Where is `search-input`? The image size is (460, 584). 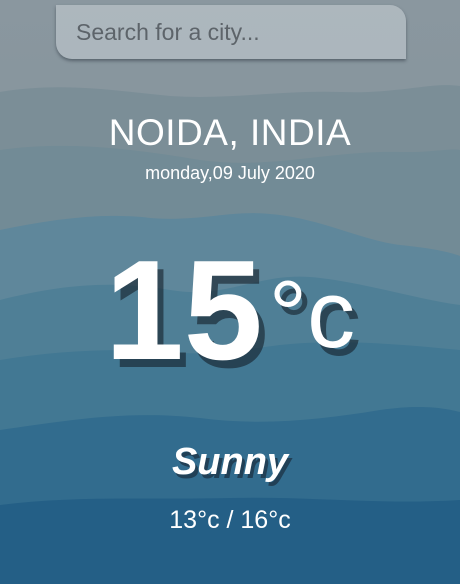
search-input is located at coordinates (231, 32).